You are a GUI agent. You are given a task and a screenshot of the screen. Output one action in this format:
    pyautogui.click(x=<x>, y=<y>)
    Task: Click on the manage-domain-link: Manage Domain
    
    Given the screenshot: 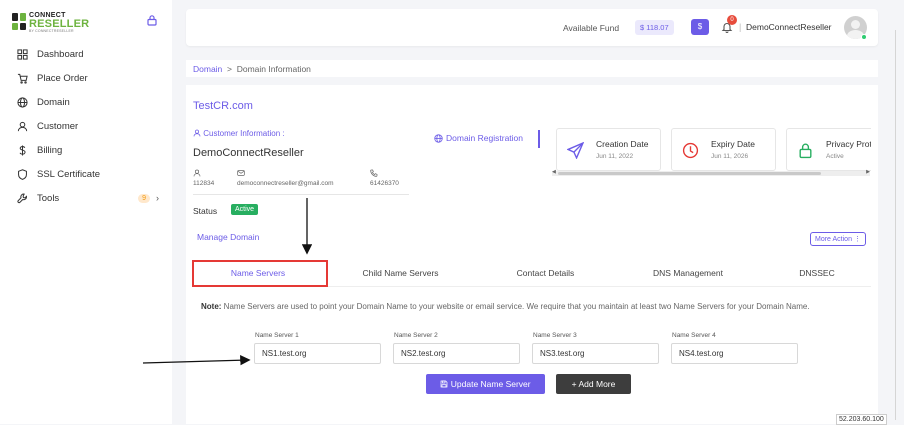 What is the action you would take?
    pyautogui.click(x=228, y=237)
    